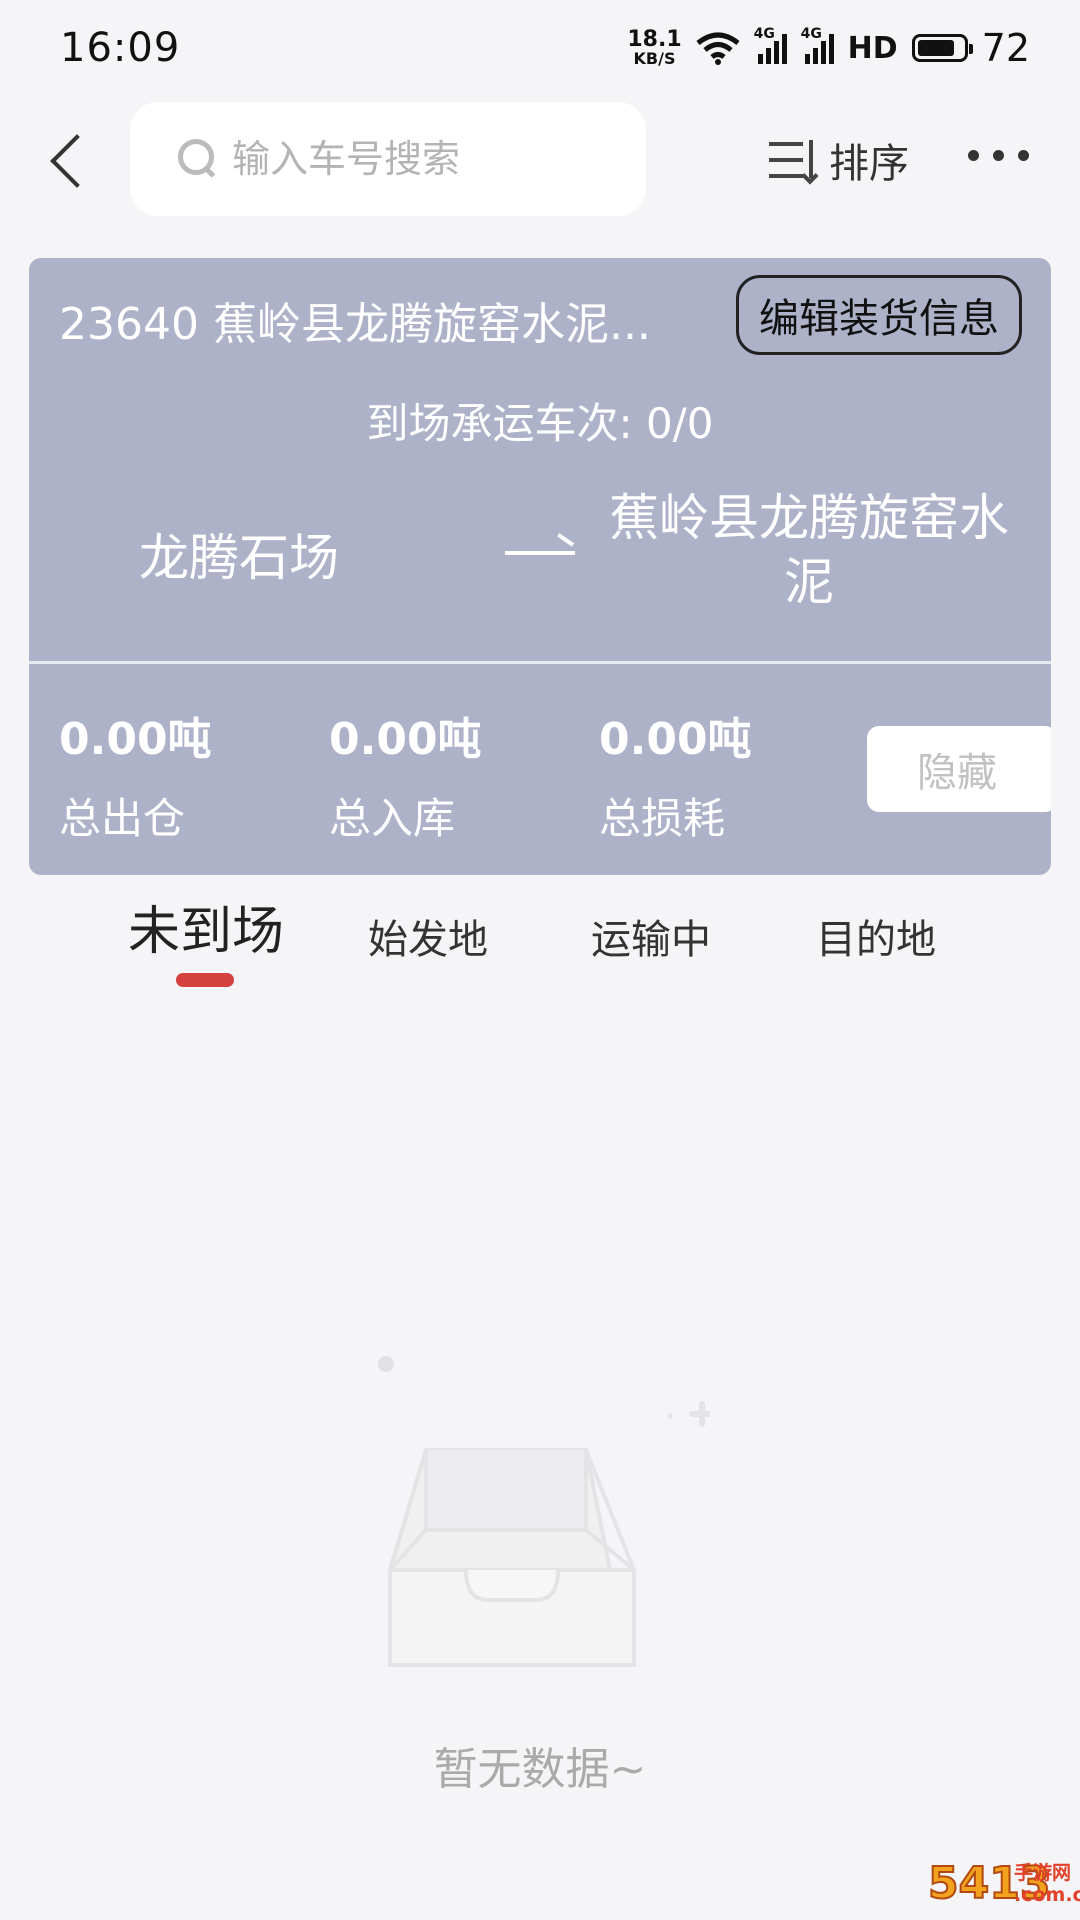 This screenshot has height=1920, width=1080. What do you see at coordinates (793, 160) in the screenshot?
I see `sort-icon` at bounding box center [793, 160].